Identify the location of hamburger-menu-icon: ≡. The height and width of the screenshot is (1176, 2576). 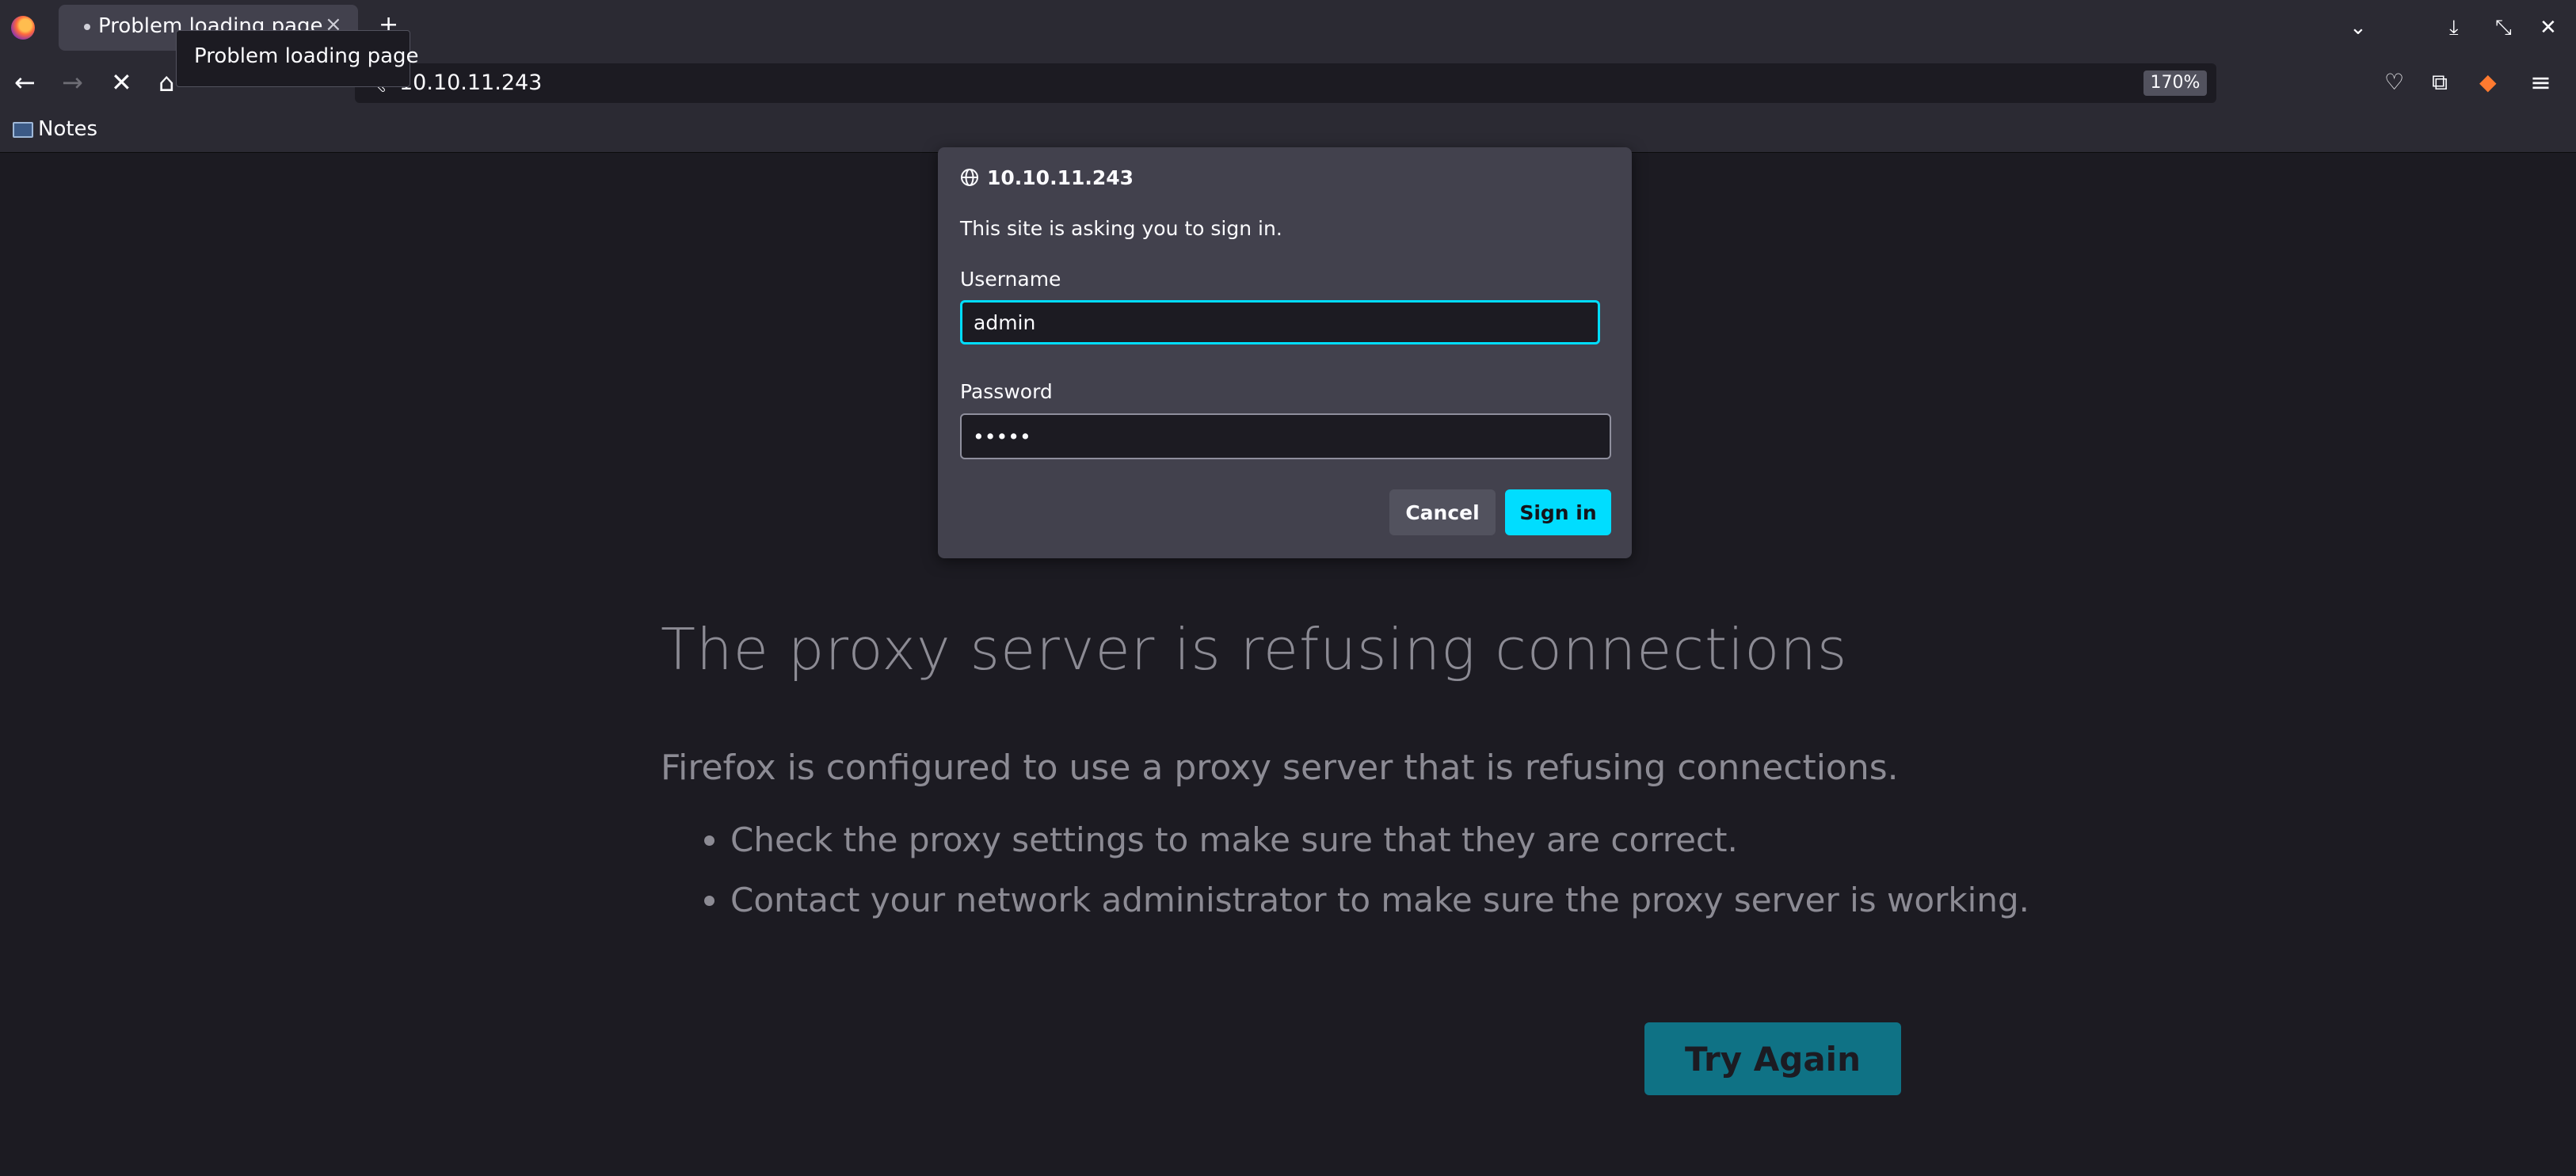
(2540, 82).